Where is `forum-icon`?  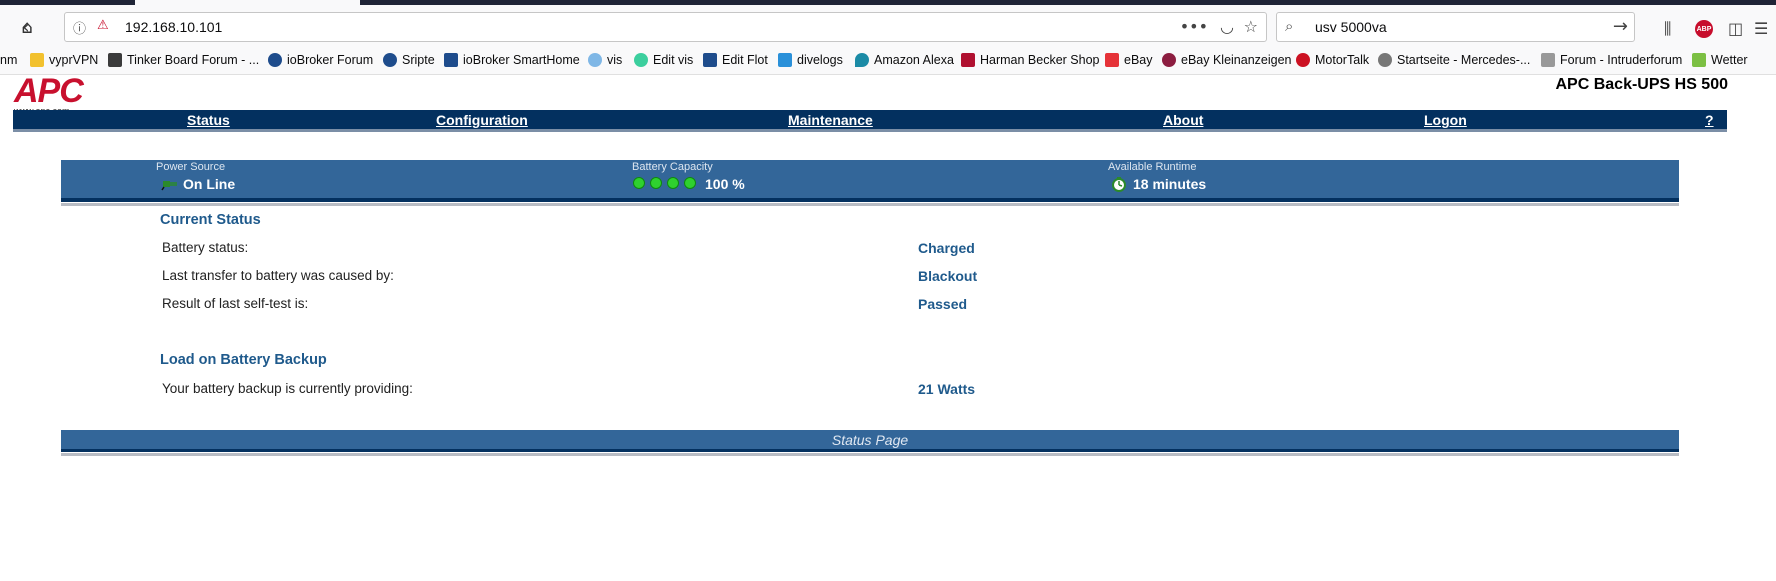 forum-icon is located at coordinates (115, 60).